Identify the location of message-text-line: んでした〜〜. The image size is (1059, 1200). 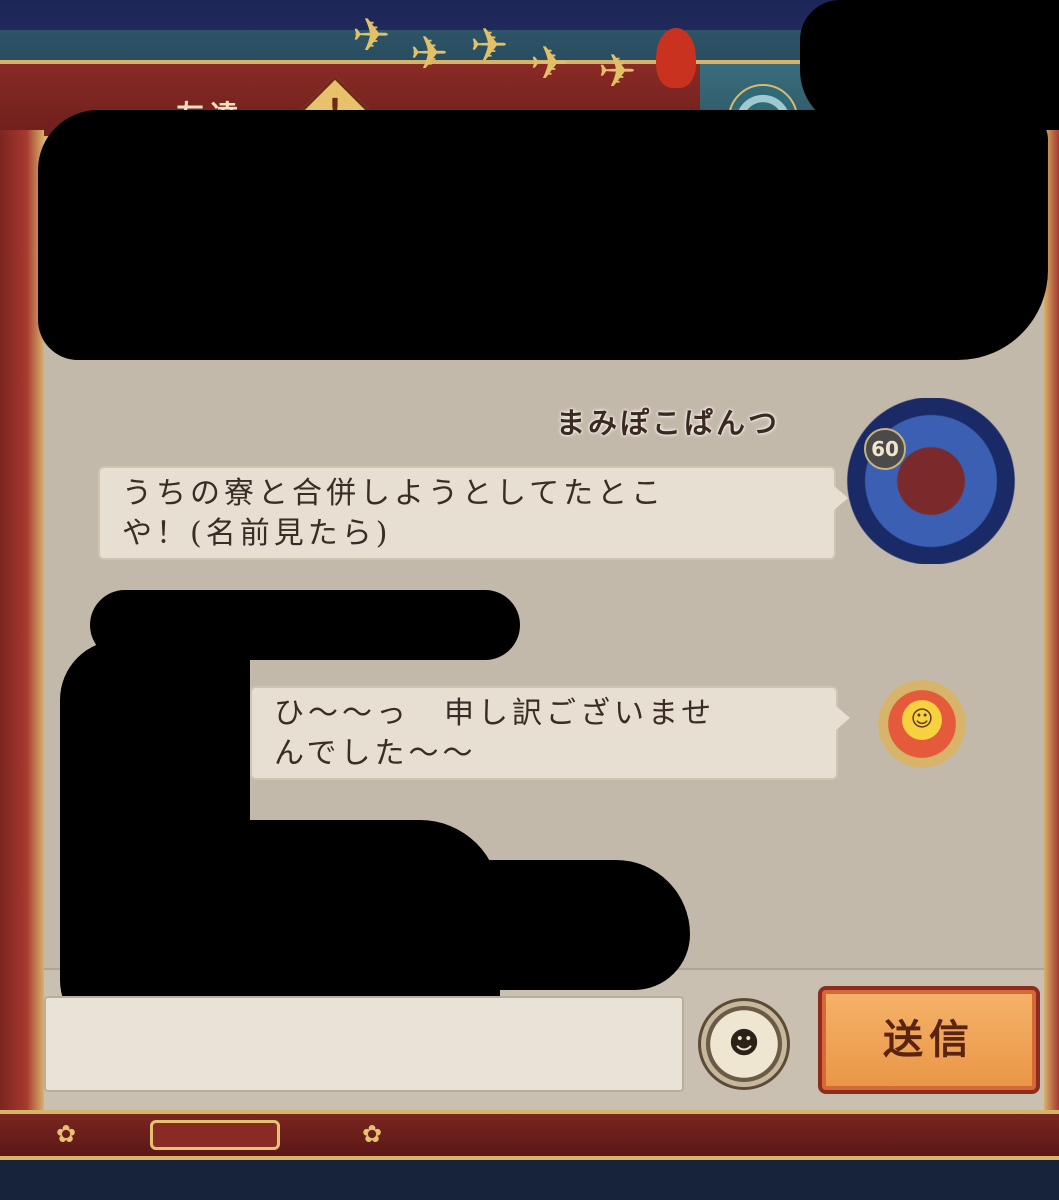
(375, 753).